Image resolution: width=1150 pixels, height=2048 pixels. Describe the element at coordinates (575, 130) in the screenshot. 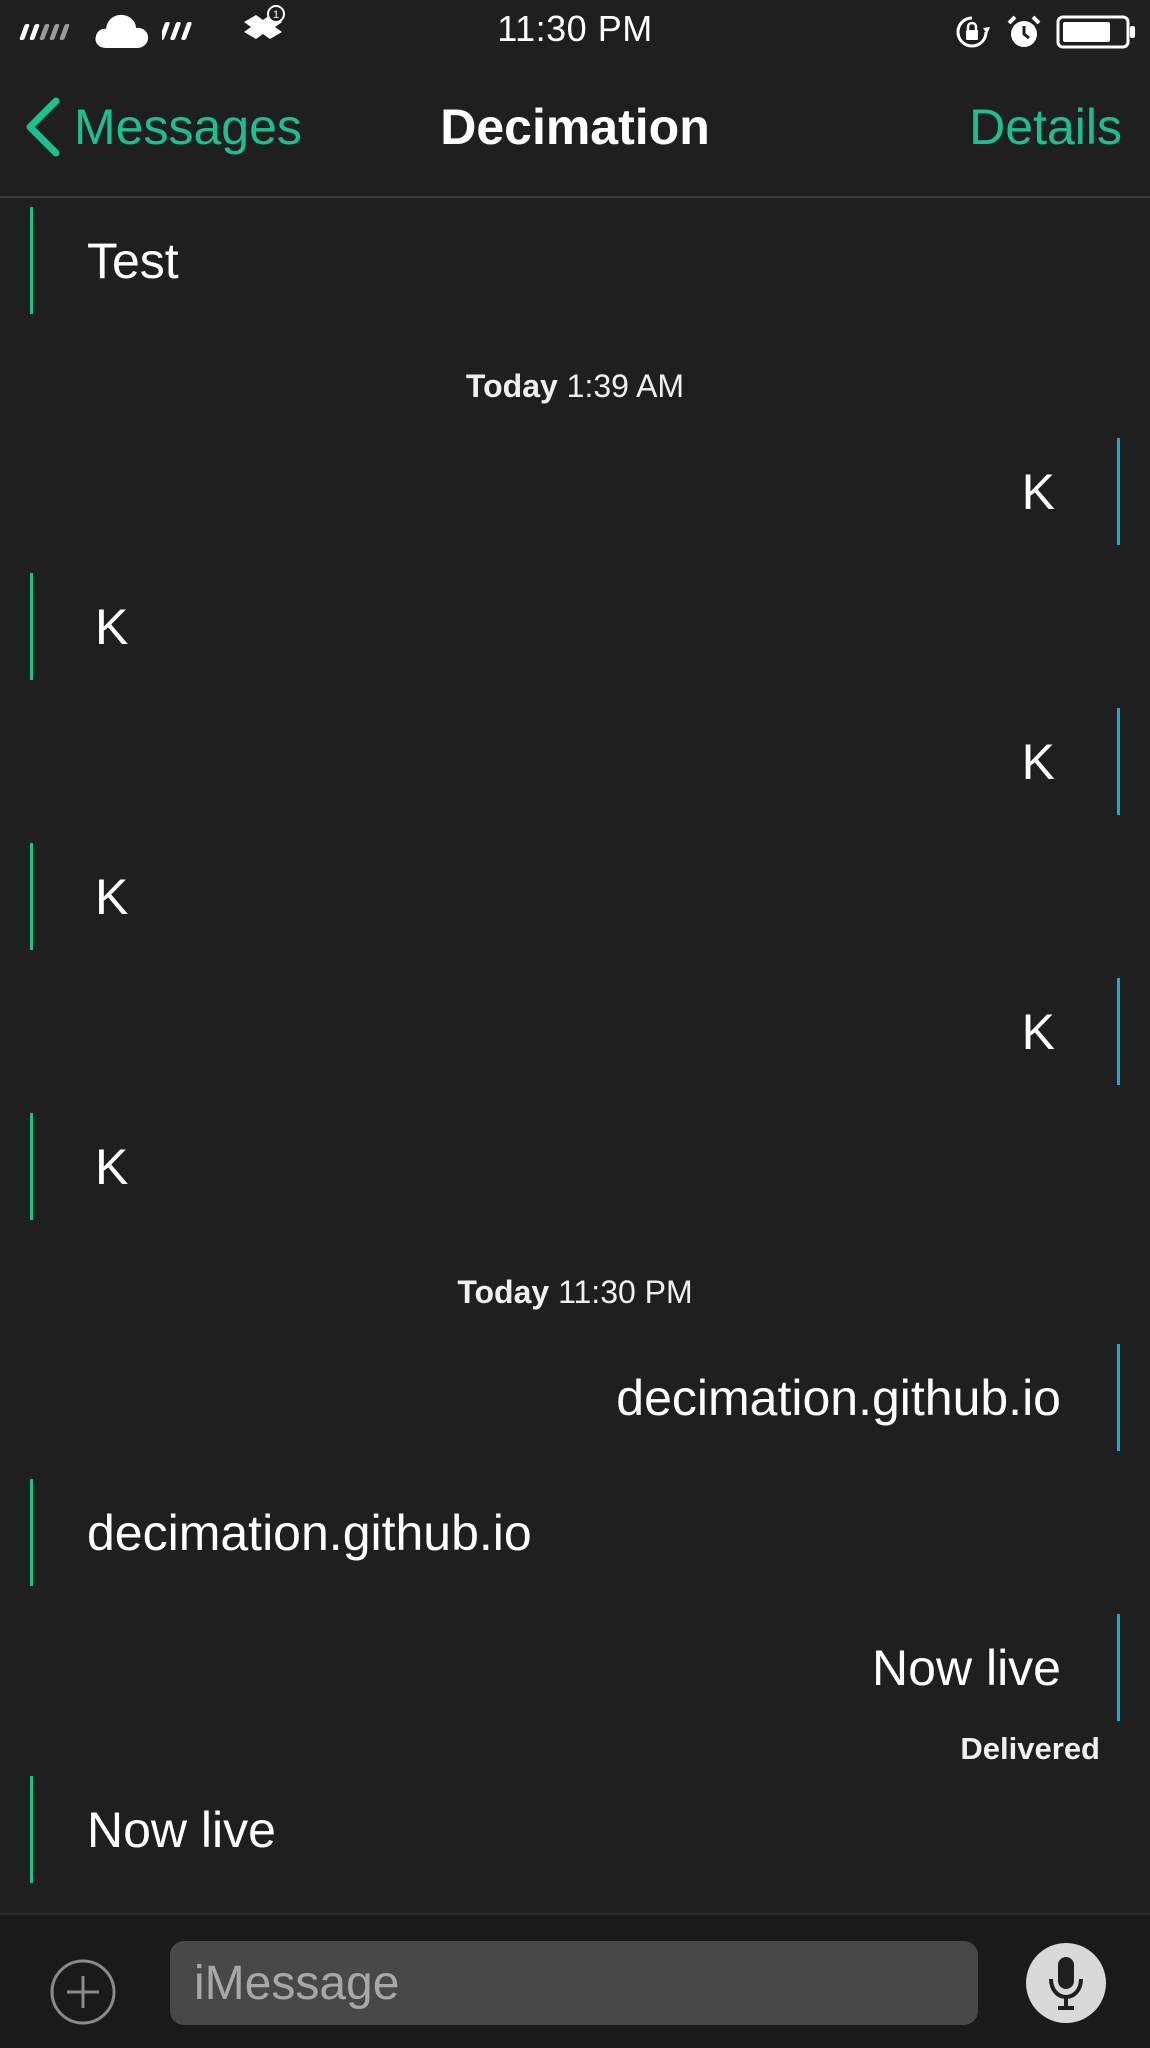

I see `navigation-bar: Messages Decimation Details` at that location.